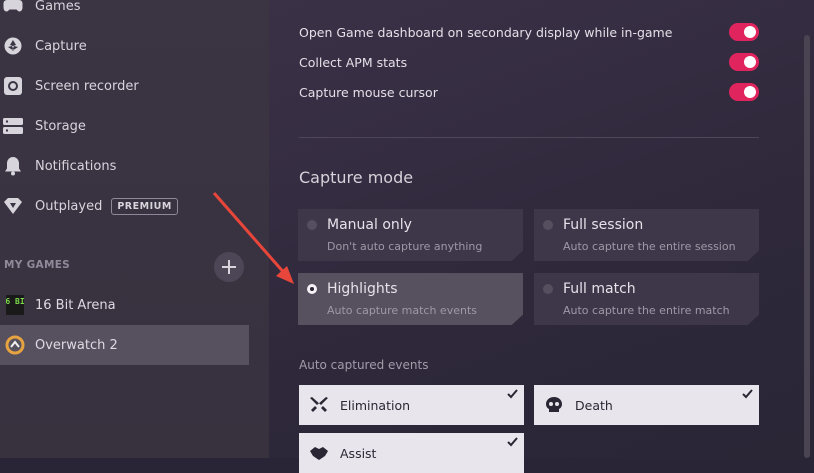  I want to click on sidebar-item-outplayed: Outplayed PREMIUM, so click(134, 206).